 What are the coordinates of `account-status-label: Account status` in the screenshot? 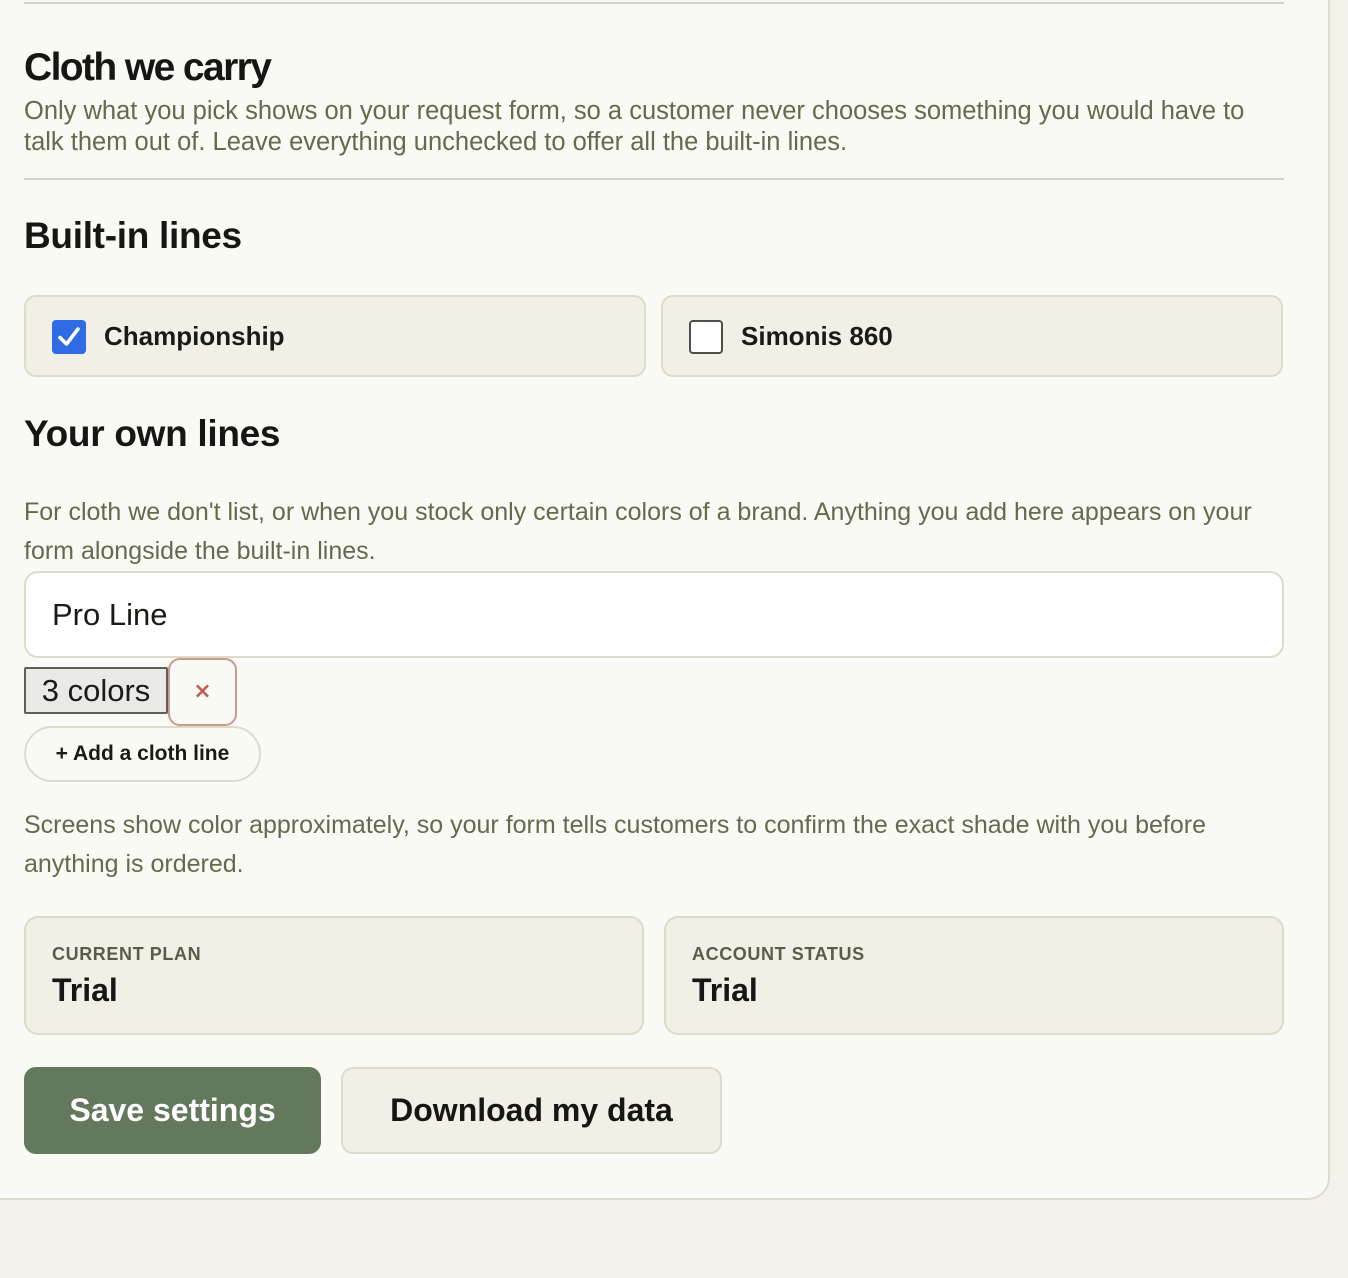 It's located at (778, 954).